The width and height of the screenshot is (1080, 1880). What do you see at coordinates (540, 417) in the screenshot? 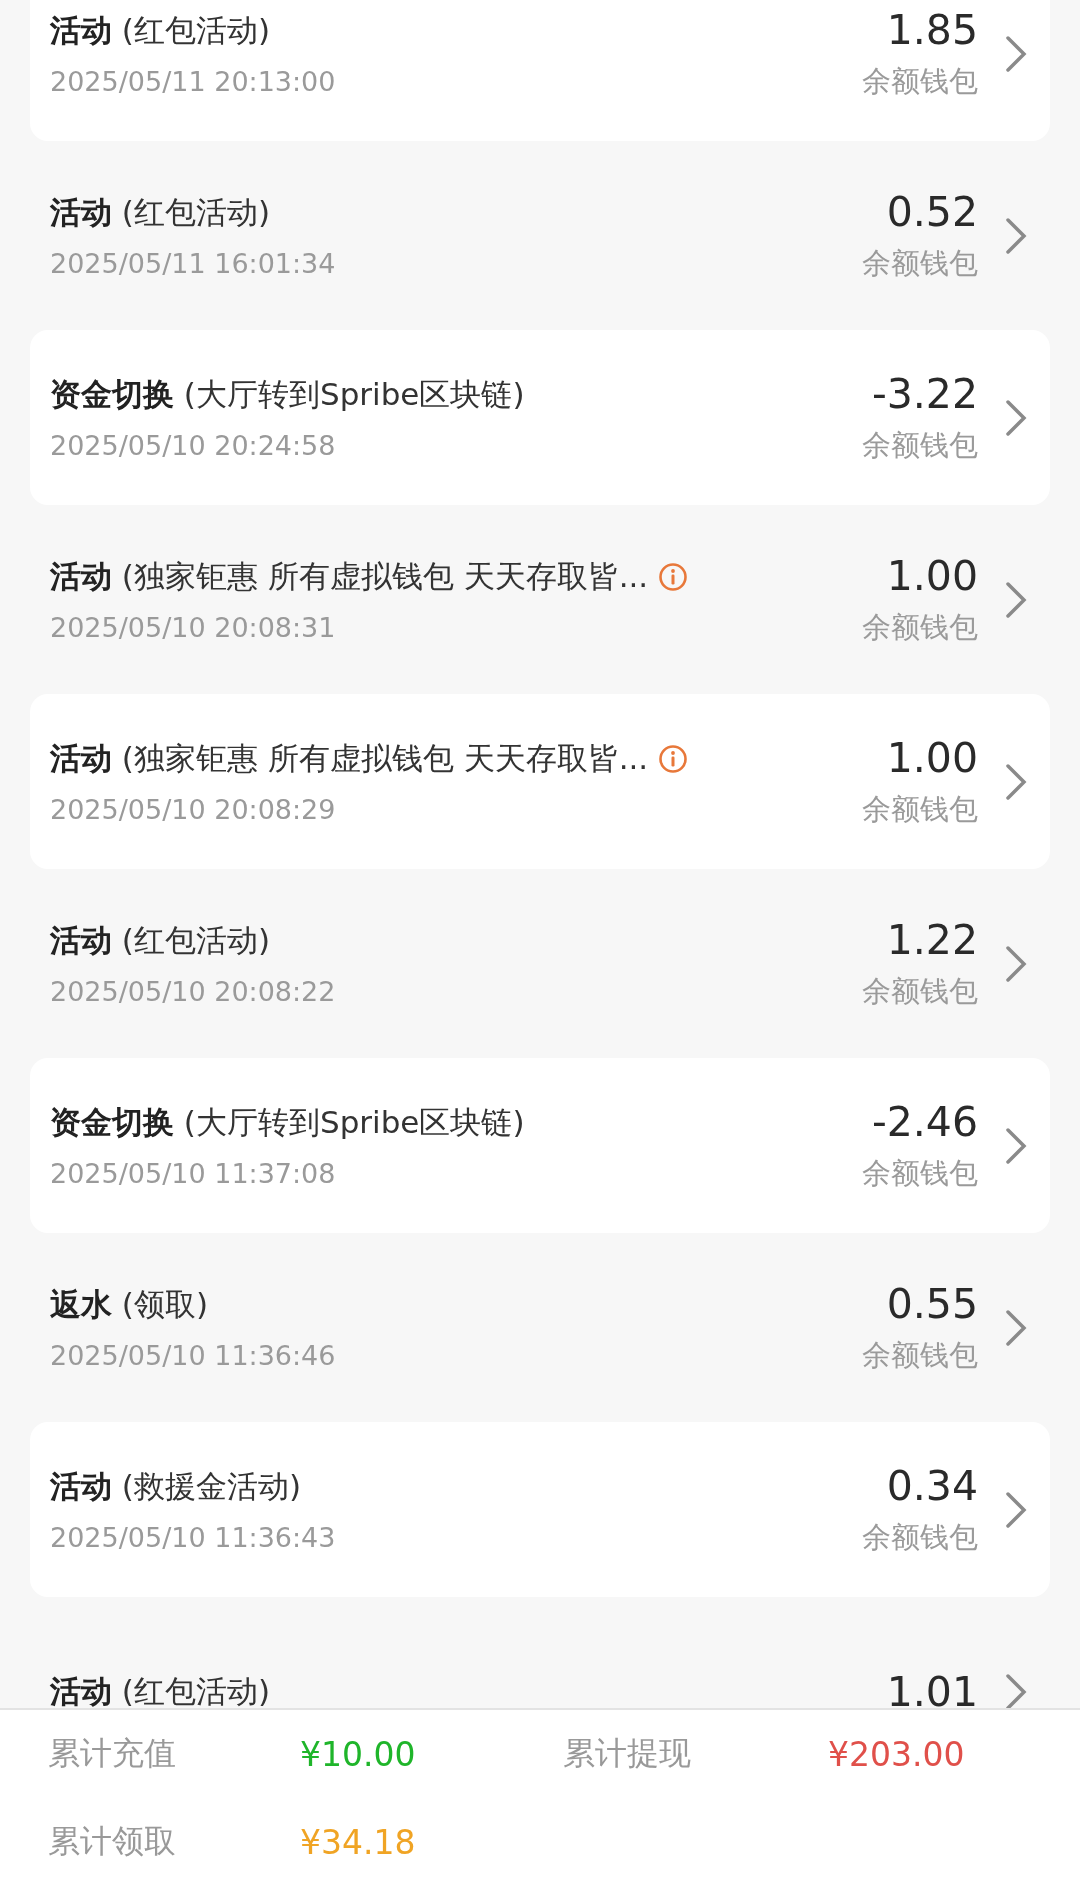
I see `record-card: 资金切换 (大厅转到Spribe区块链) 2025/05/10 20:24:58 -3.22 余额钱包` at bounding box center [540, 417].